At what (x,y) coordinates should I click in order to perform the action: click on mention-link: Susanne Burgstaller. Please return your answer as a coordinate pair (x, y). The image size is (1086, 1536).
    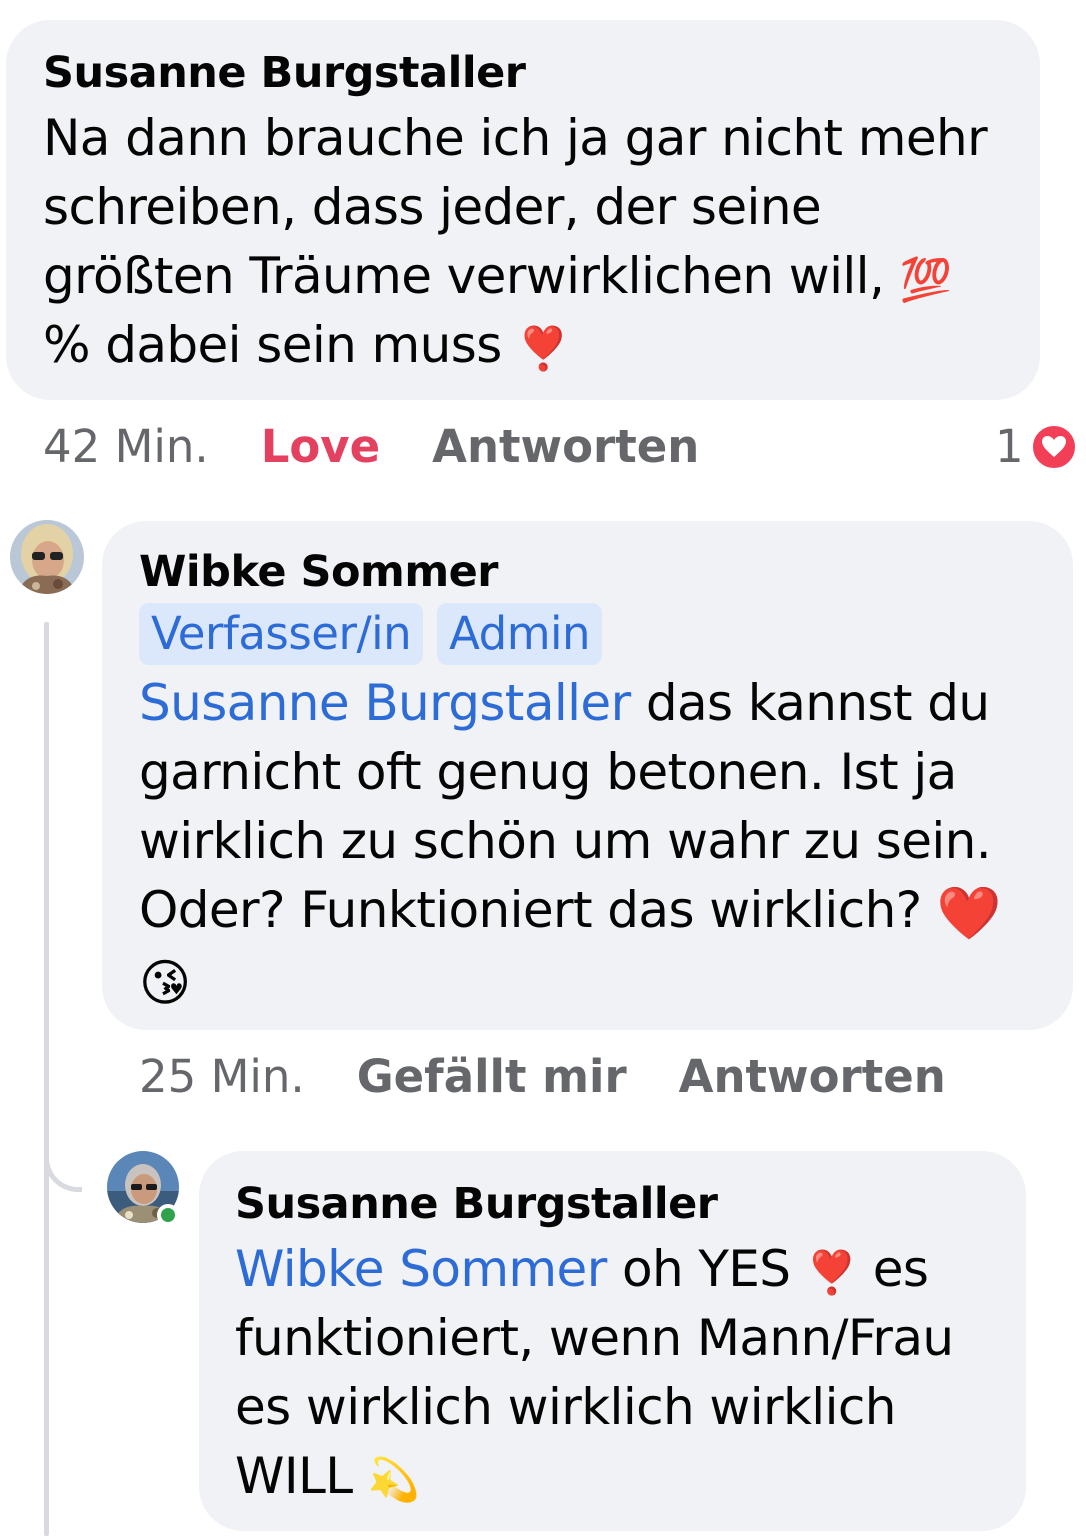
    Looking at the image, I should click on (385, 703).